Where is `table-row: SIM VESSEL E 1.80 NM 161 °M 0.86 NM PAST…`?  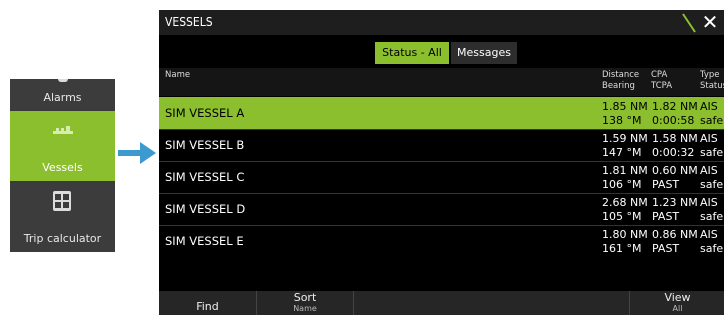 table-row: SIM VESSEL E 1.80 NM 161 °M 0.86 NM PAST… is located at coordinates (441, 241).